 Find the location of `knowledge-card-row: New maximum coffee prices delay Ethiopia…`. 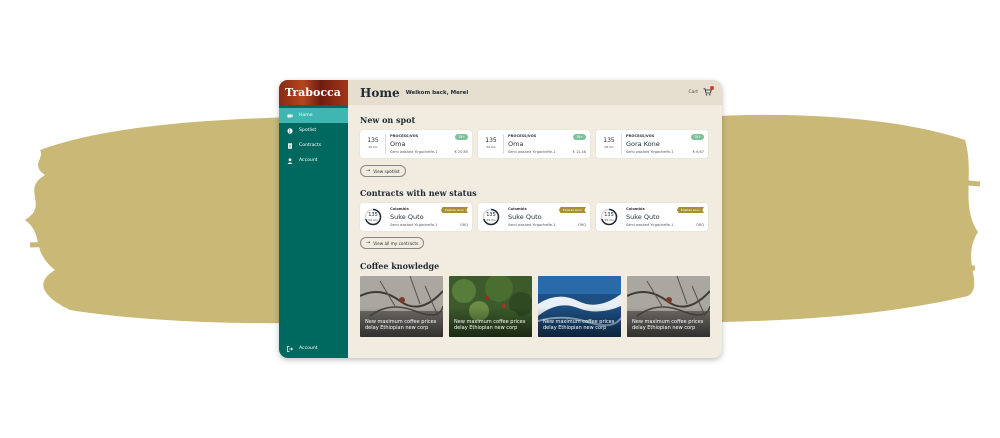

knowledge-card-row: New maximum coffee prices delay Ethiopia… is located at coordinates (535, 306).